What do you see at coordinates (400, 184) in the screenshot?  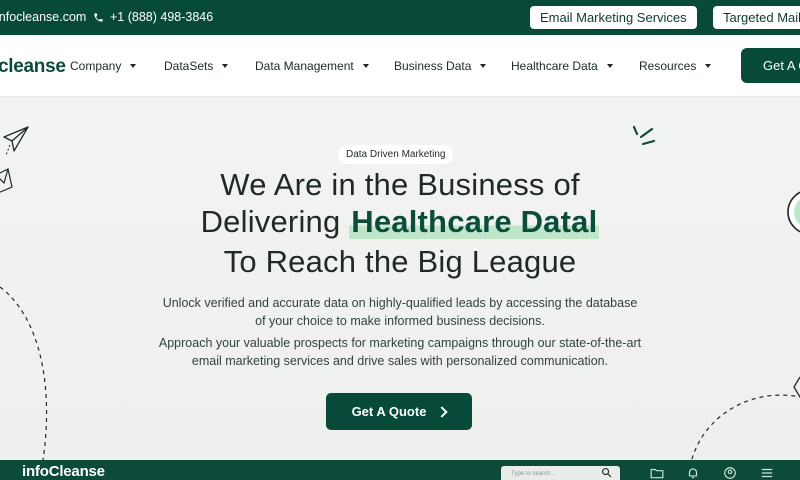 I see `hero-title-line-1: We Are in the Business of` at bounding box center [400, 184].